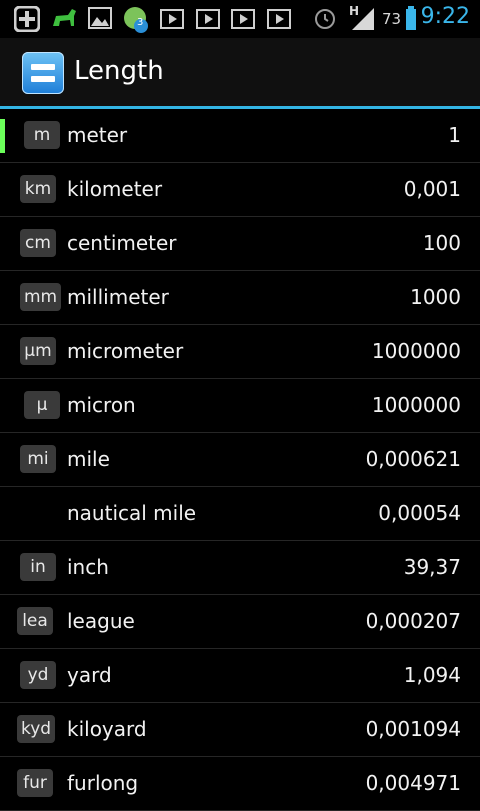 The width and height of the screenshot is (480, 811). Describe the element at coordinates (435, 297) in the screenshot. I see `unit-value: 1000` at that location.